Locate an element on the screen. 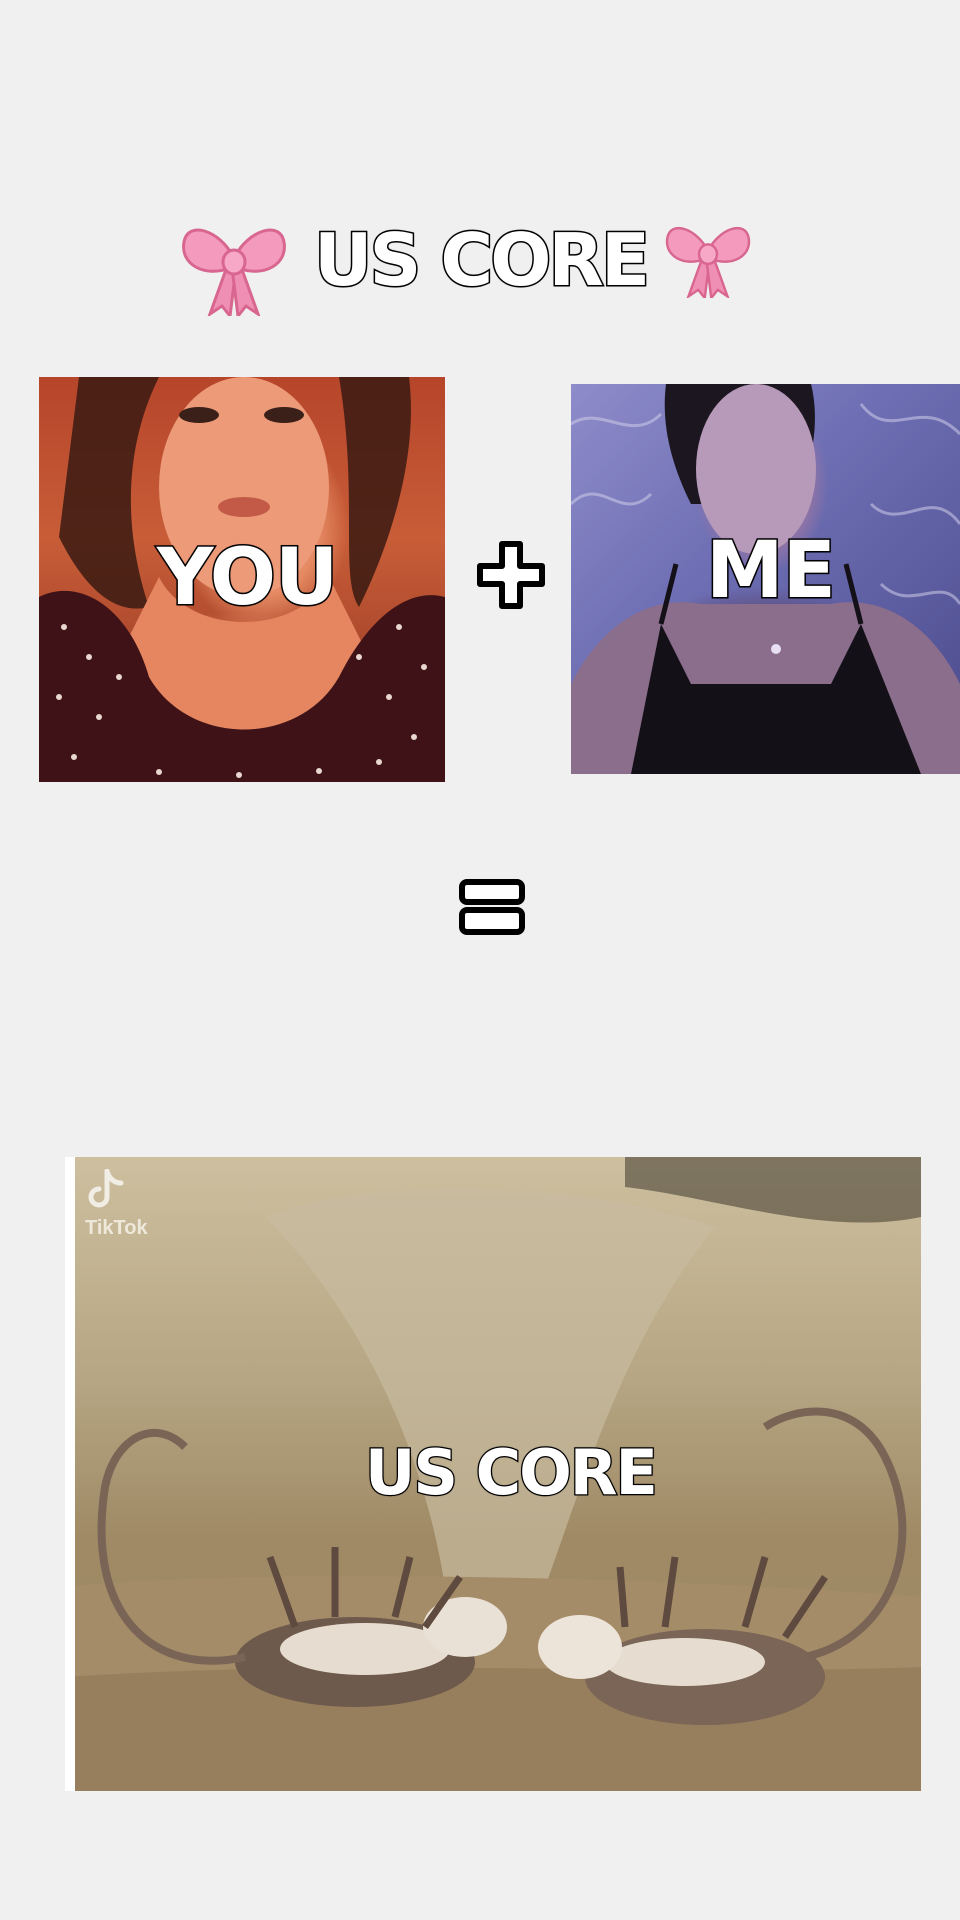 This screenshot has height=1920, width=960. title-row: US CORE is located at coordinates (465, 265).